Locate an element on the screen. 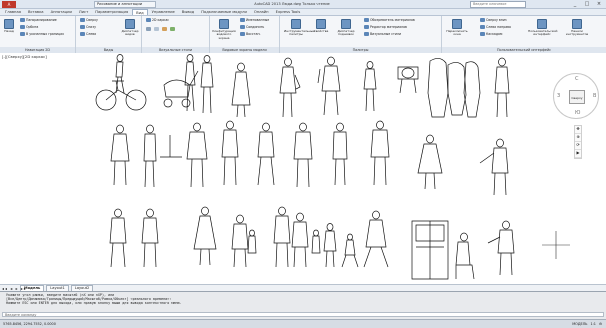  navigation-bar: ✥ ⊕ ⟳ ▶ is located at coordinates (578, 142).